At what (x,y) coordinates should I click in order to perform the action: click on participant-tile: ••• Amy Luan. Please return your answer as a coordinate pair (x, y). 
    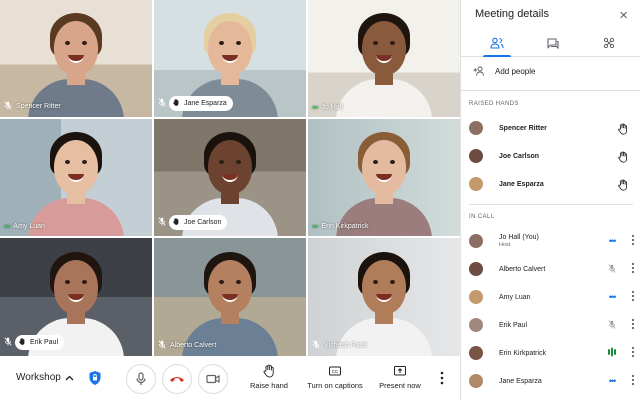
    Looking at the image, I should click on (76, 177).